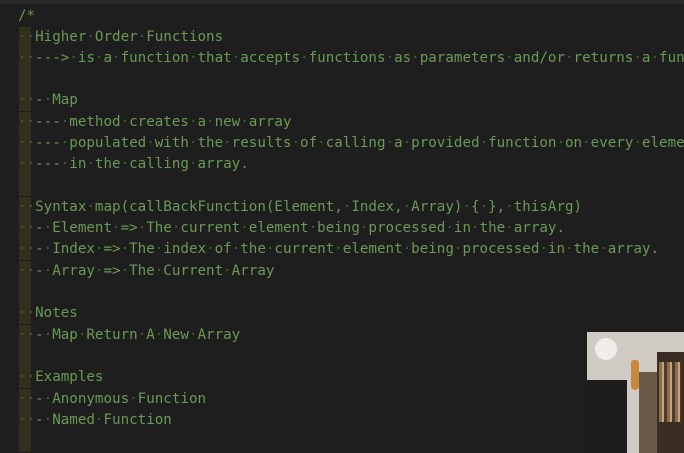  What do you see at coordinates (48, 313) in the screenshot?
I see `code-line-text: ··Notes` at bounding box center [48, 313].